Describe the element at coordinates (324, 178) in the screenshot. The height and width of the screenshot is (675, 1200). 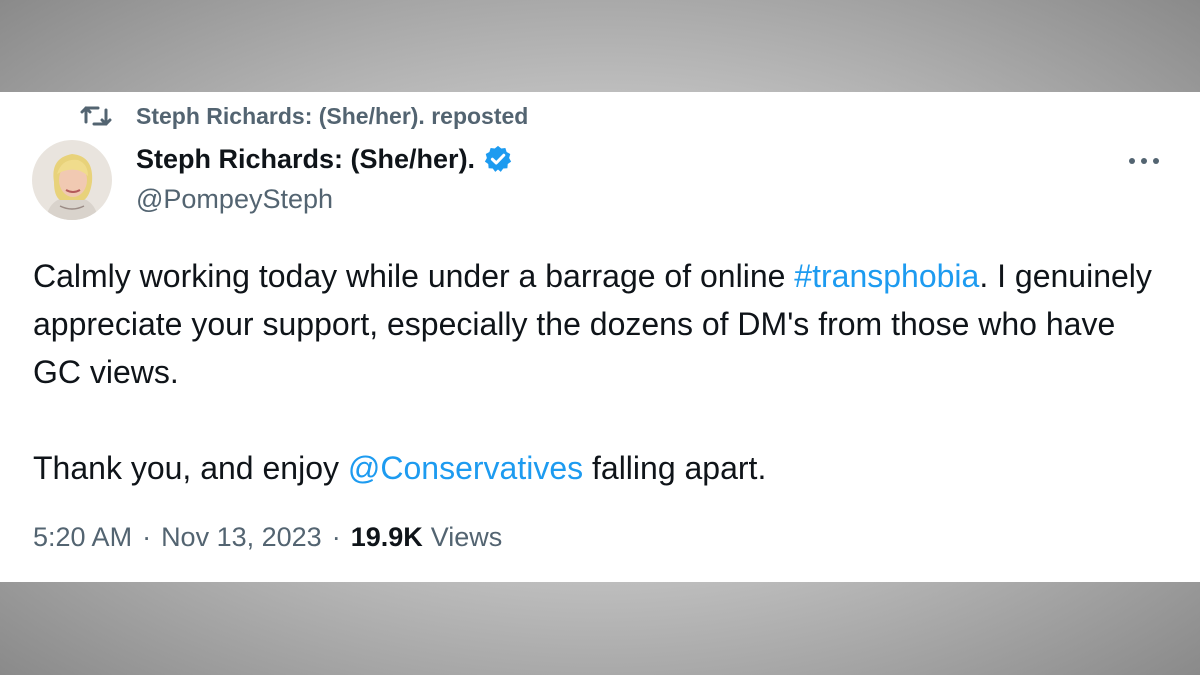
I see `author-block: Steph Richards: (She/her). @PompeySteph` at that location.